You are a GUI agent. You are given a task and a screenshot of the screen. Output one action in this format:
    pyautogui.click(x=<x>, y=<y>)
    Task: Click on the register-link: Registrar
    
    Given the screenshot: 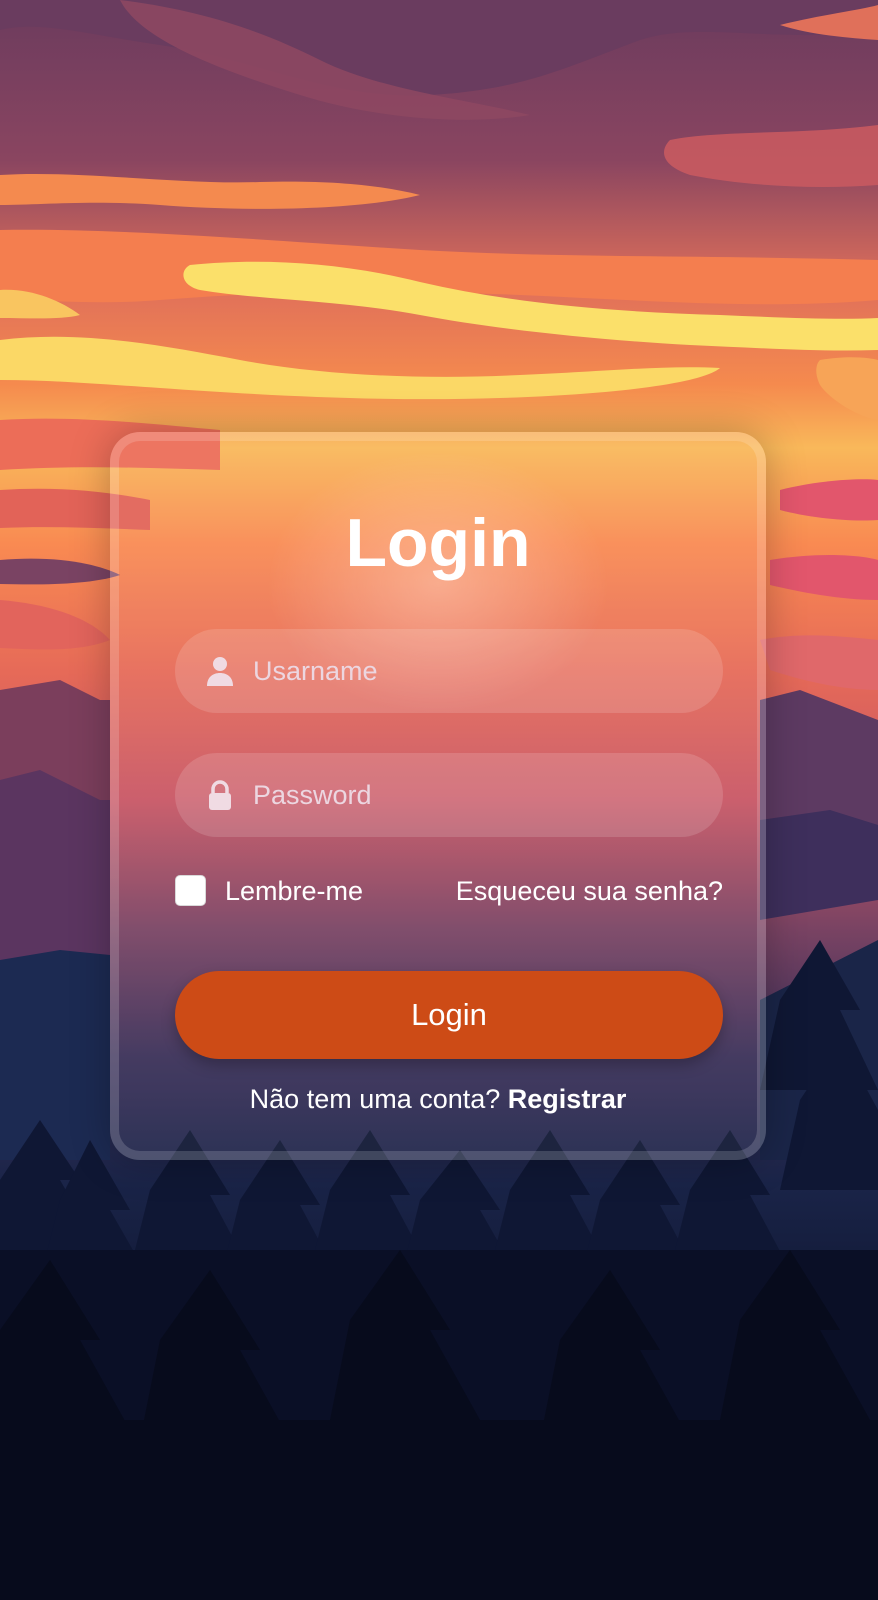 What is the action you would take?
    pyautogui.click(x=567, y=1099)
    